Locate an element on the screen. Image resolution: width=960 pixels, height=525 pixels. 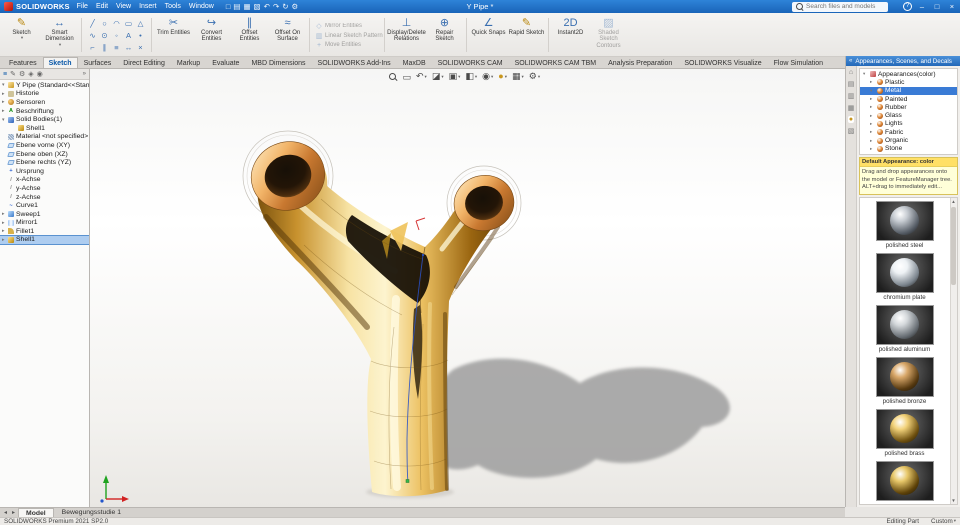
centerline-icon: ≡ is located at coordinates (116, 47).